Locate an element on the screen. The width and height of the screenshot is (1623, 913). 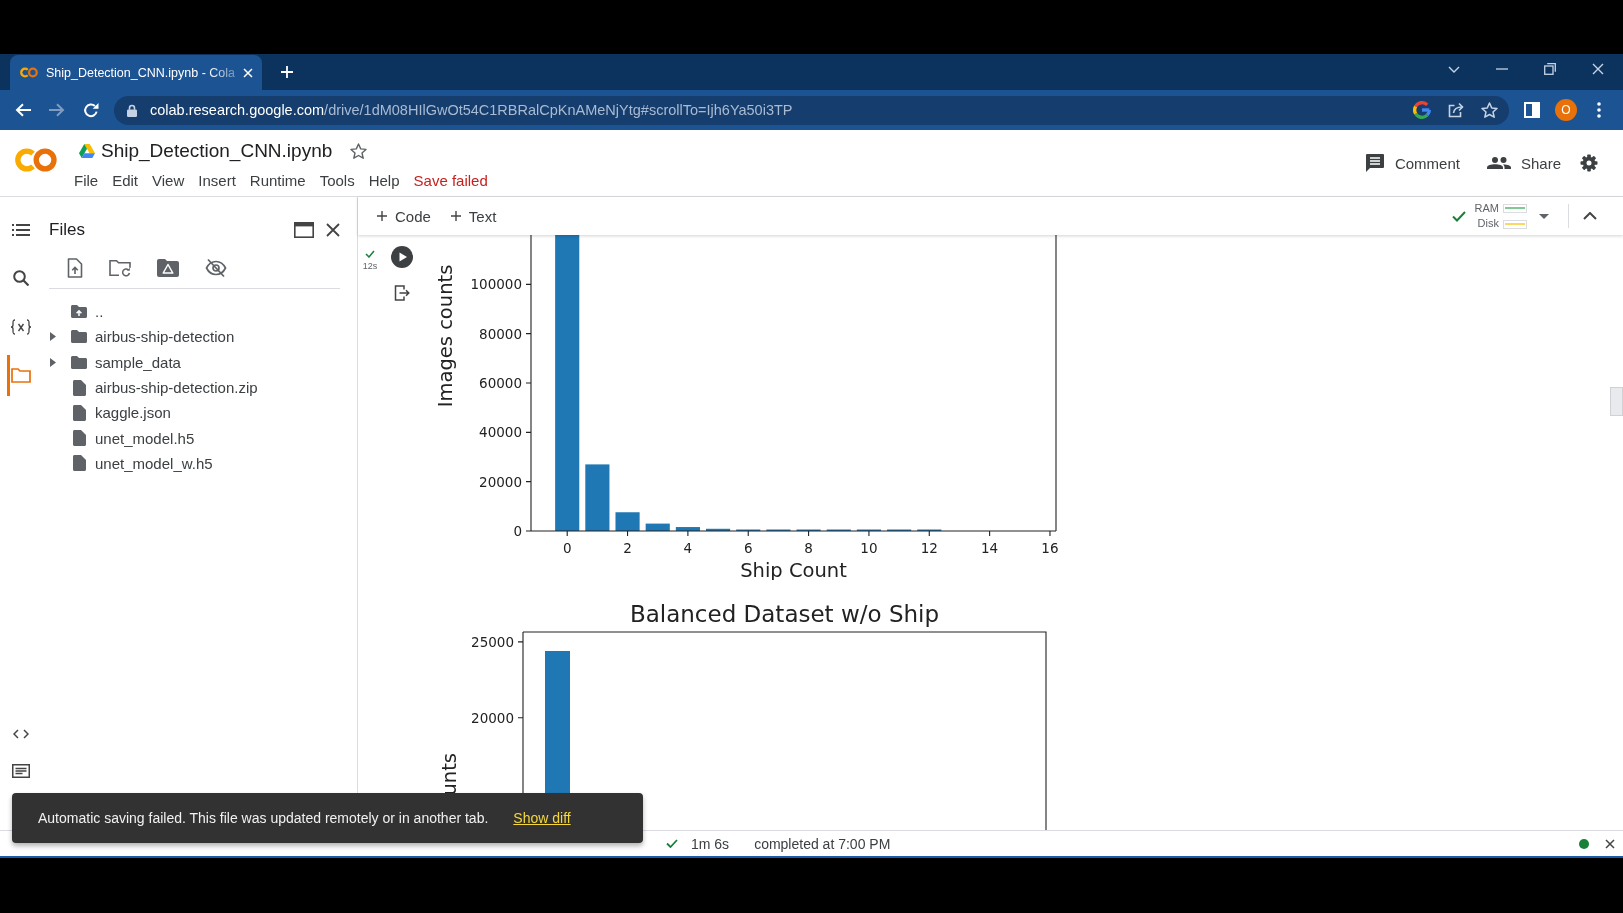
notification-message: Automatic saving failed. This file was updated remotely or in another tab. is located at coordinates (263, 818).